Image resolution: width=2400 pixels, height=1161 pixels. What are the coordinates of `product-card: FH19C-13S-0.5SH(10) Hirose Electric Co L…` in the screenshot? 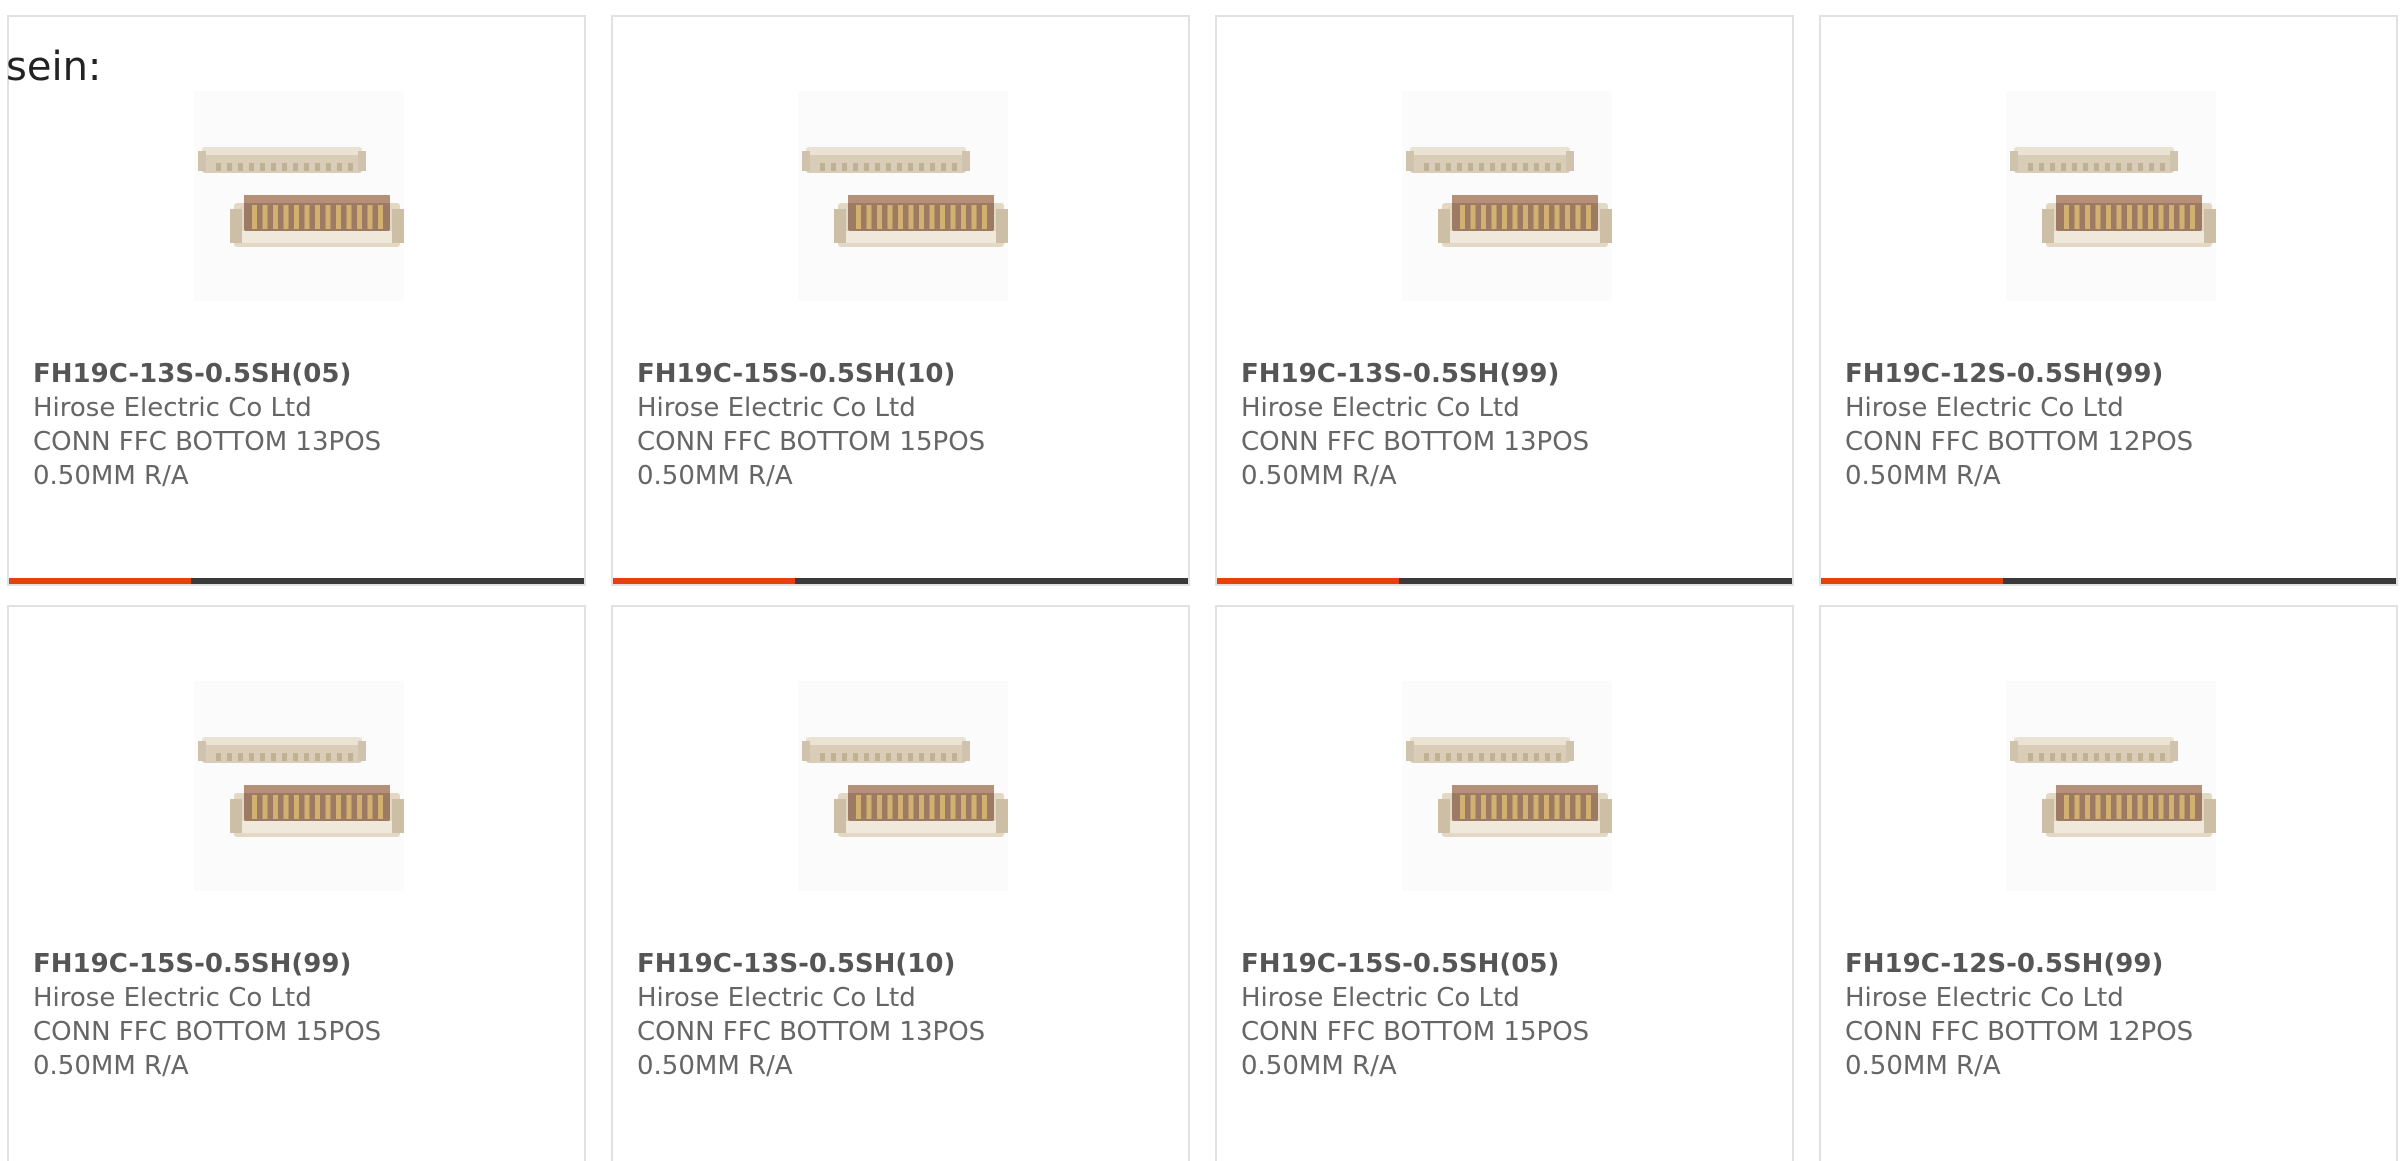 It's located at (900, 883).